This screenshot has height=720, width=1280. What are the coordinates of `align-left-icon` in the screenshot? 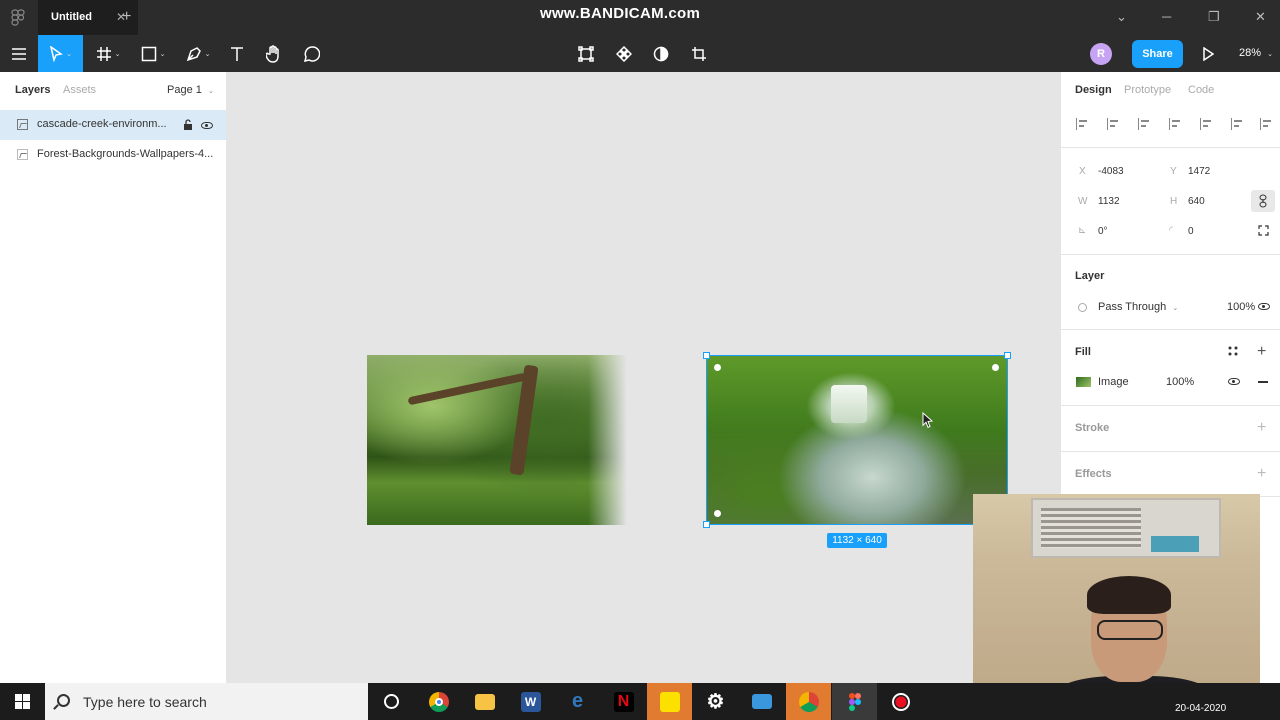 It's located at (1082, 124).